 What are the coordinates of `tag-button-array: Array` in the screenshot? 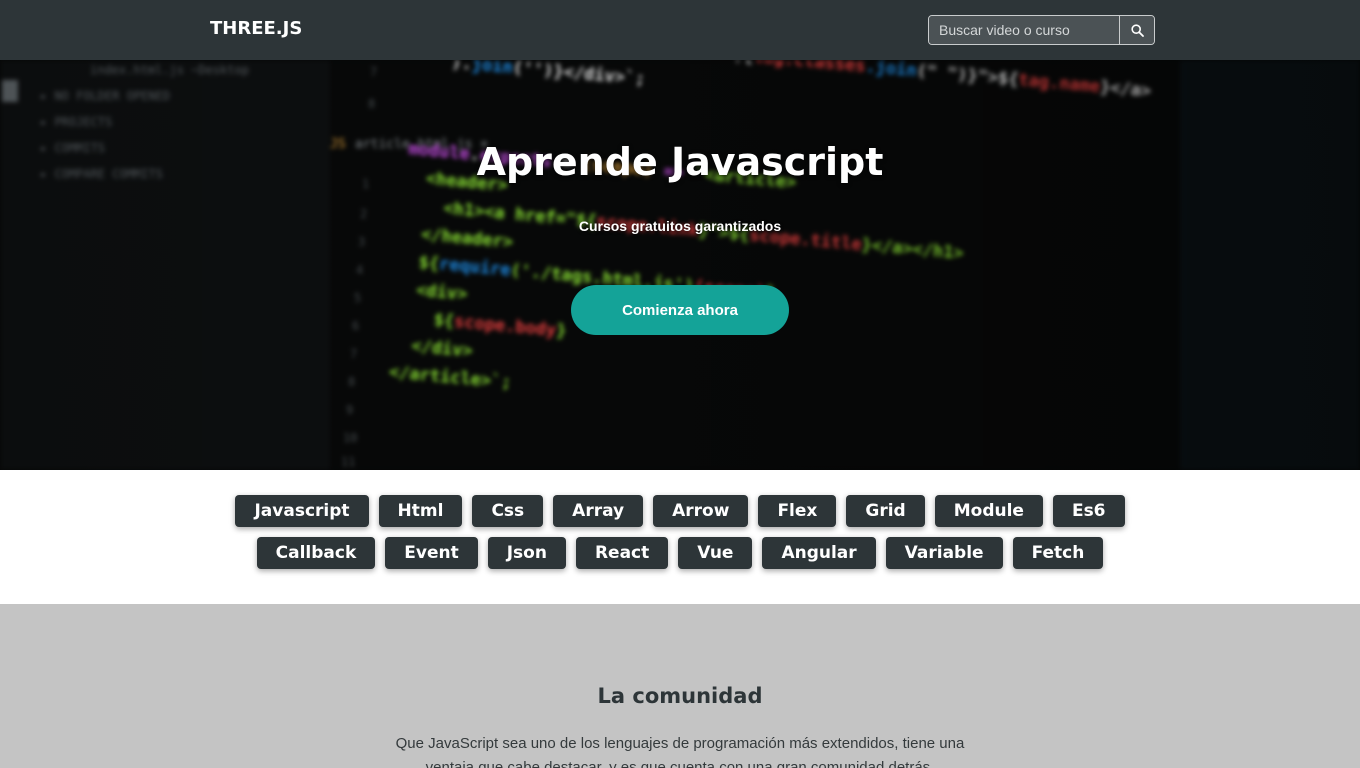 It's located at (598, 511).